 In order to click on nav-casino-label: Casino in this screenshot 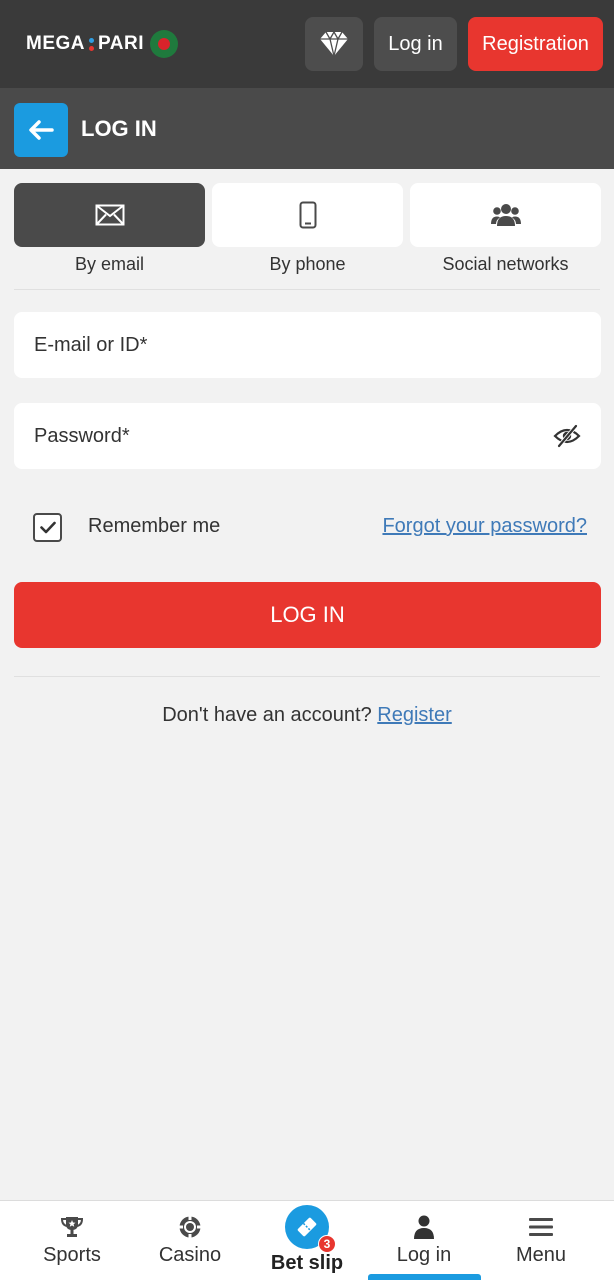, I will do `click(190, 1255)`.